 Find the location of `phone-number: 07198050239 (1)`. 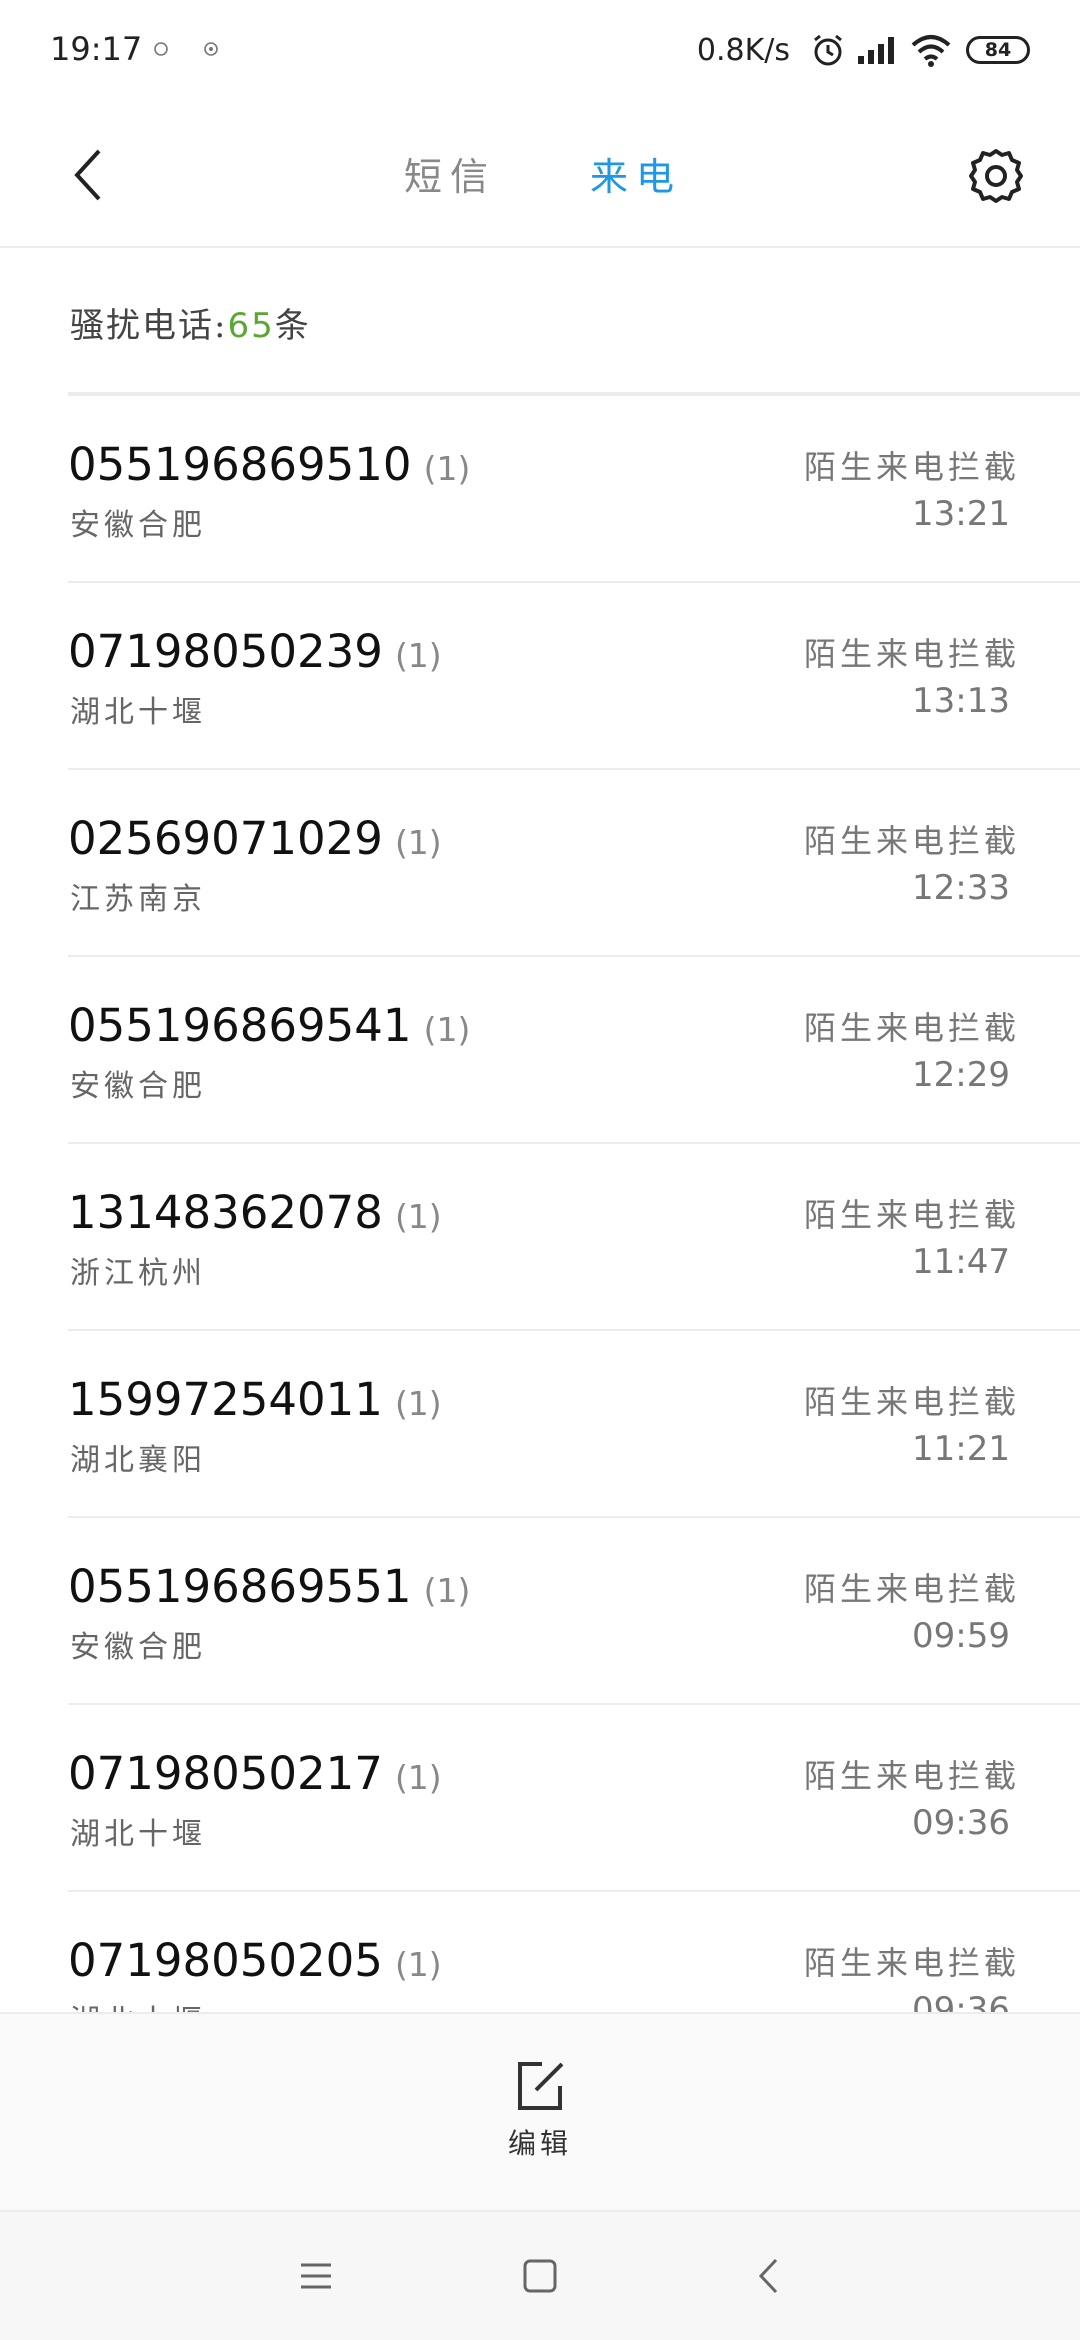

phone-number: 07198050239 (1) is located at coordinates (255, 651).